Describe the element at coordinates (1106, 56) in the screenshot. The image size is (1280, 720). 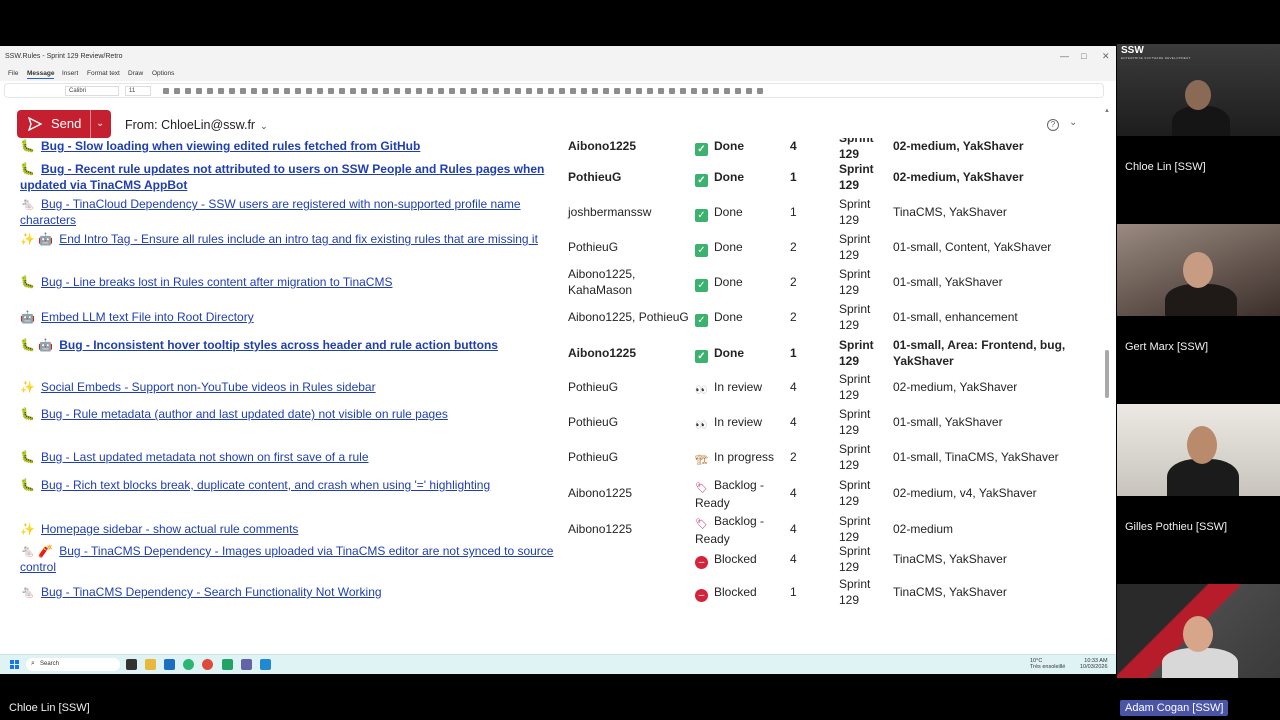
I see `close-button: ✕` at that location.